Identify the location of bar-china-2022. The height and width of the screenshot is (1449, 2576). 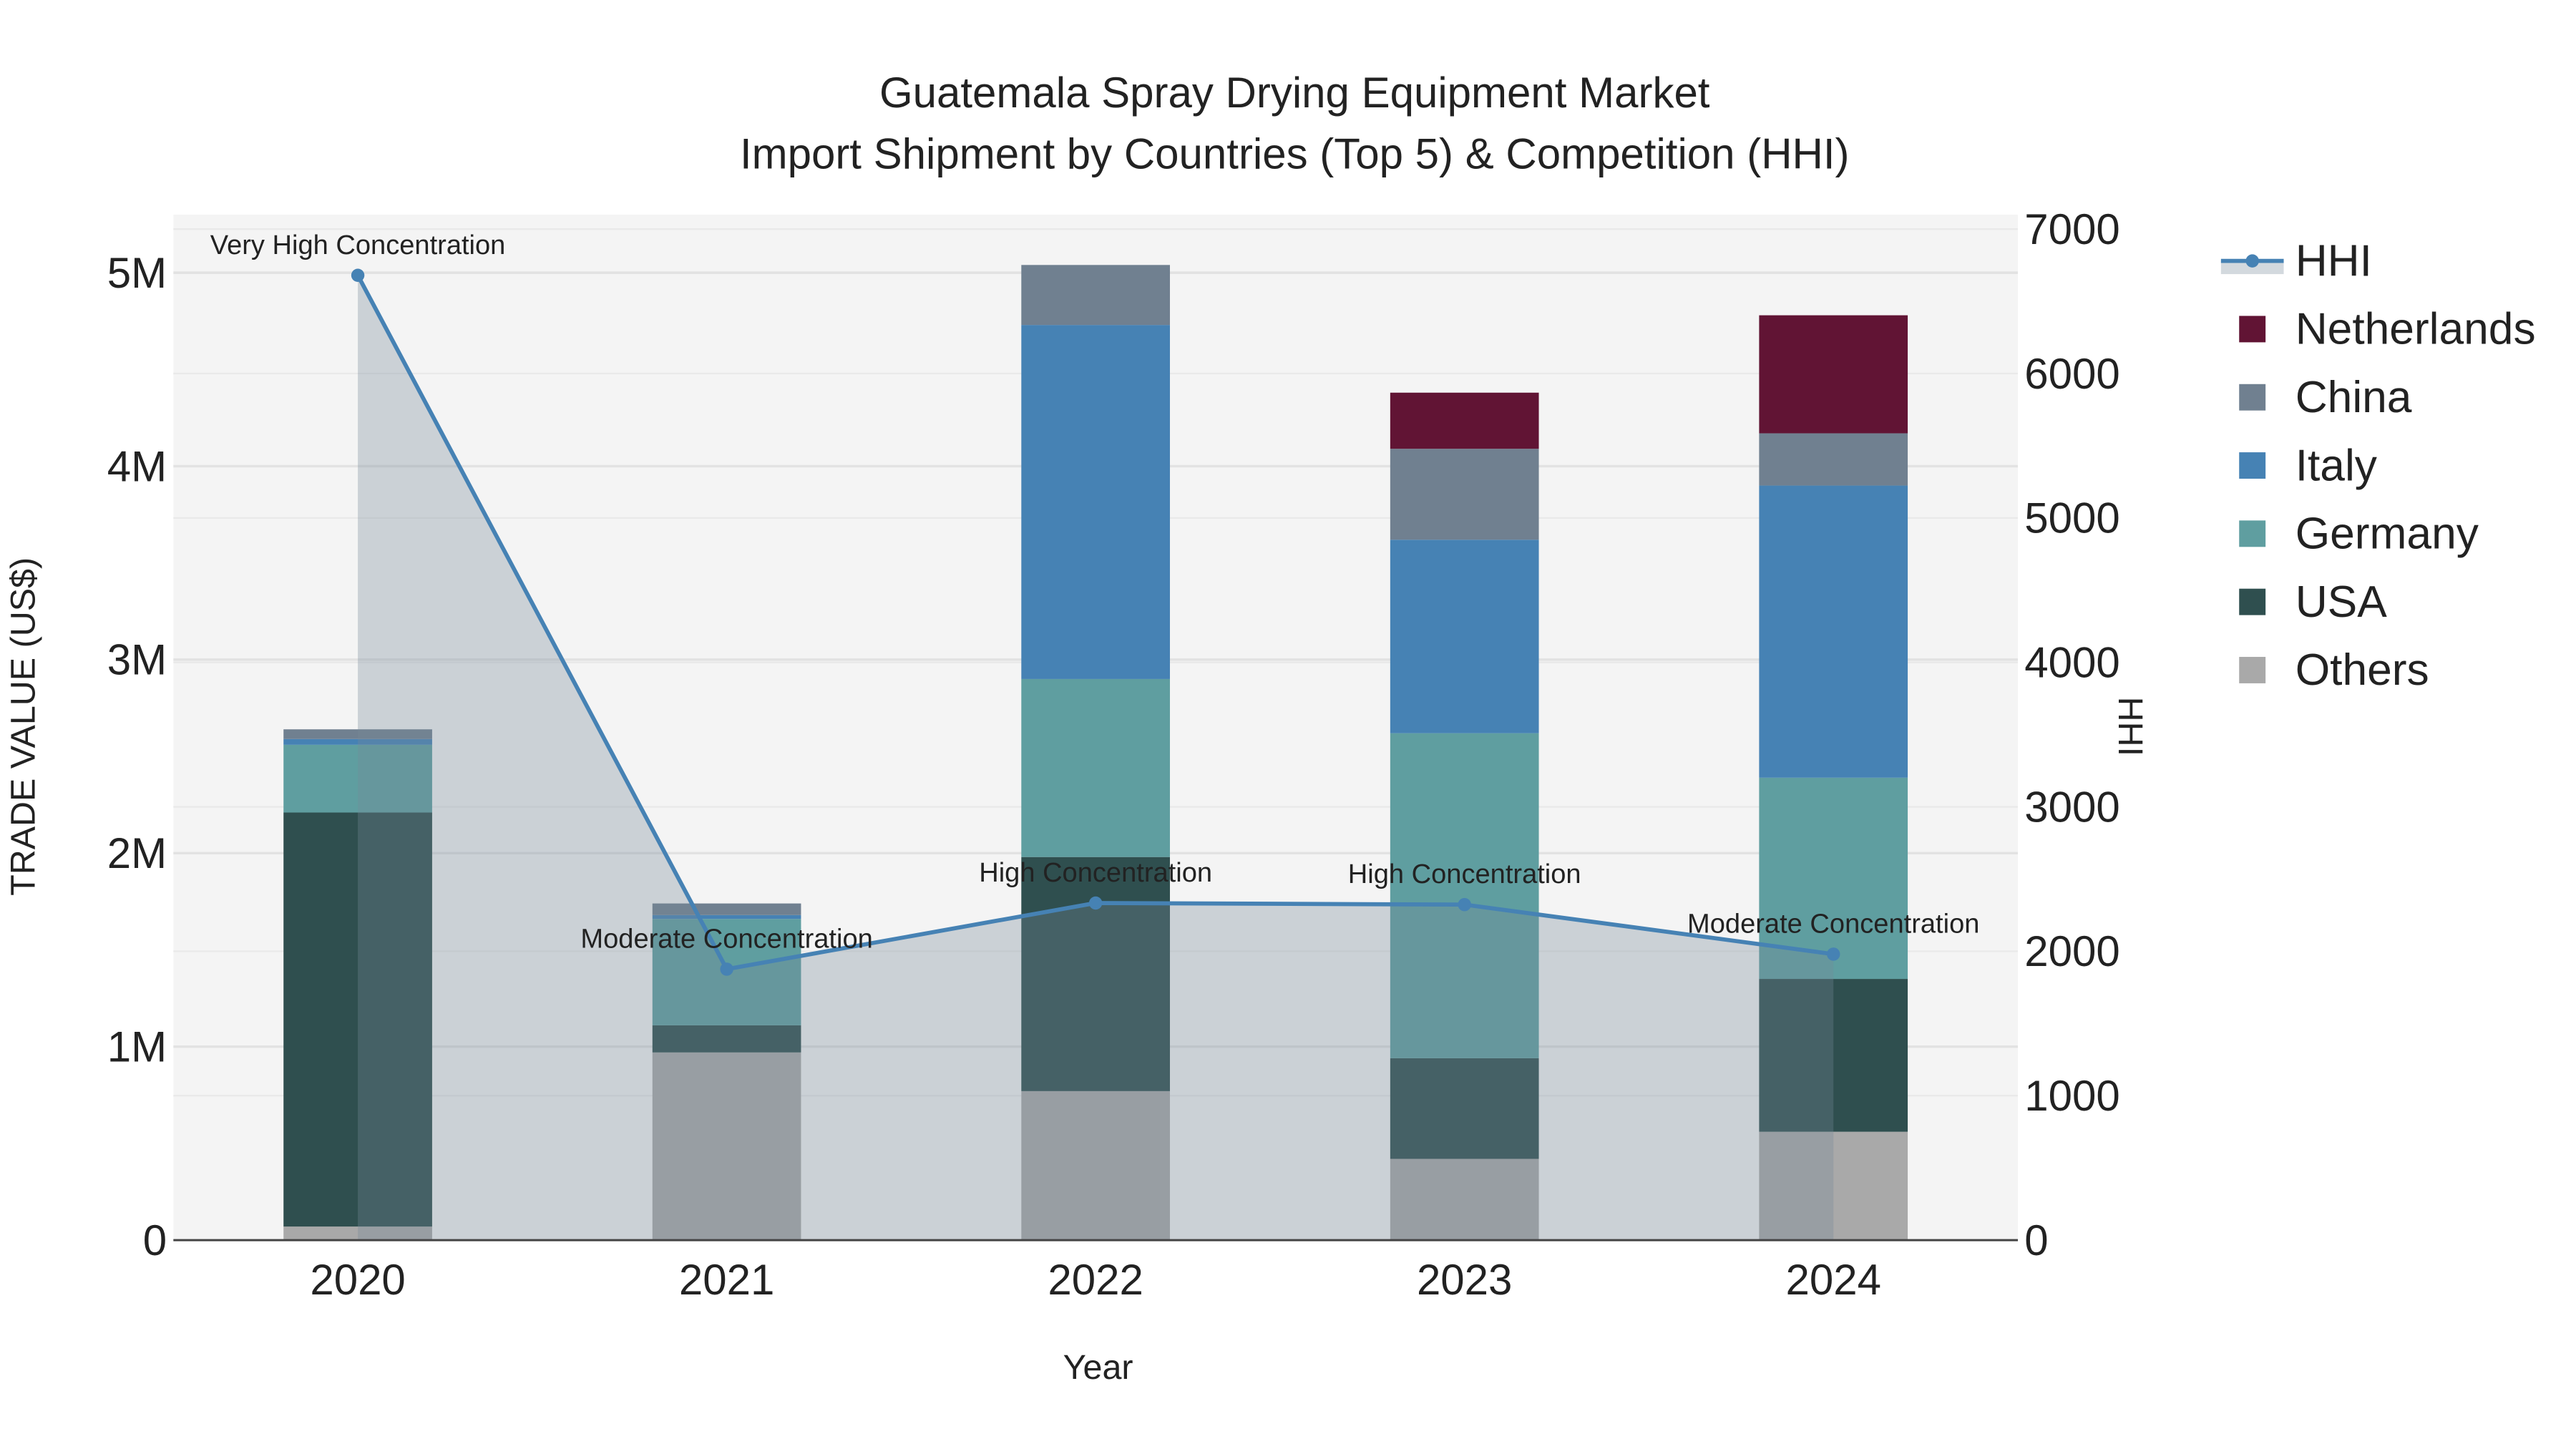
(1095, 295).